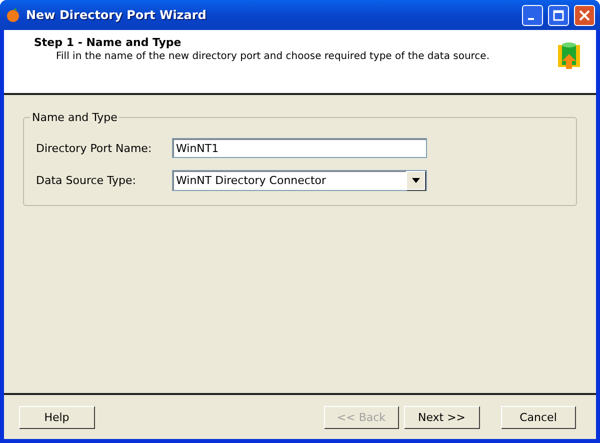 The height and width of the screenshot is (443, 600). I want to click on minimize-icon, so click(531, 19).